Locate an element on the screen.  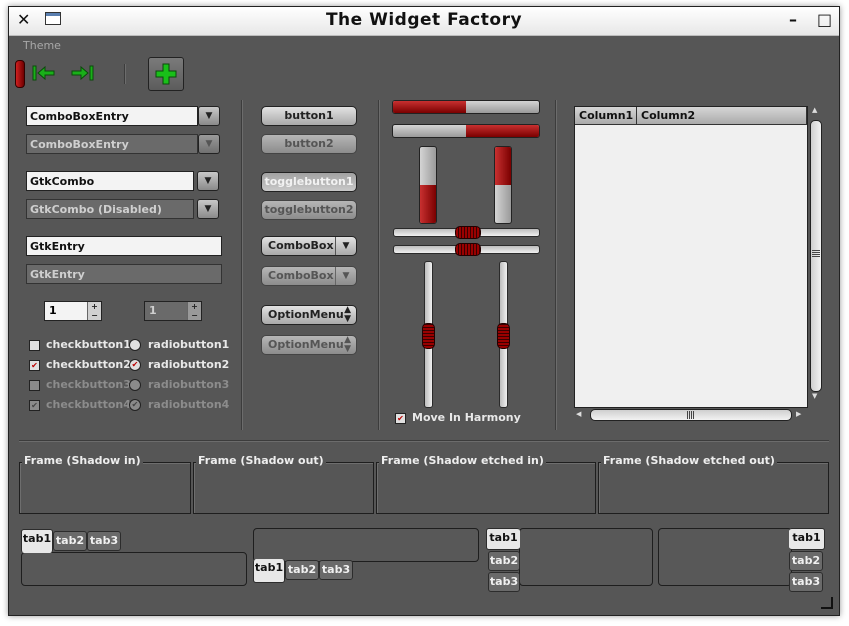
menu-bar: Theme is located at coordinates (424, 46).